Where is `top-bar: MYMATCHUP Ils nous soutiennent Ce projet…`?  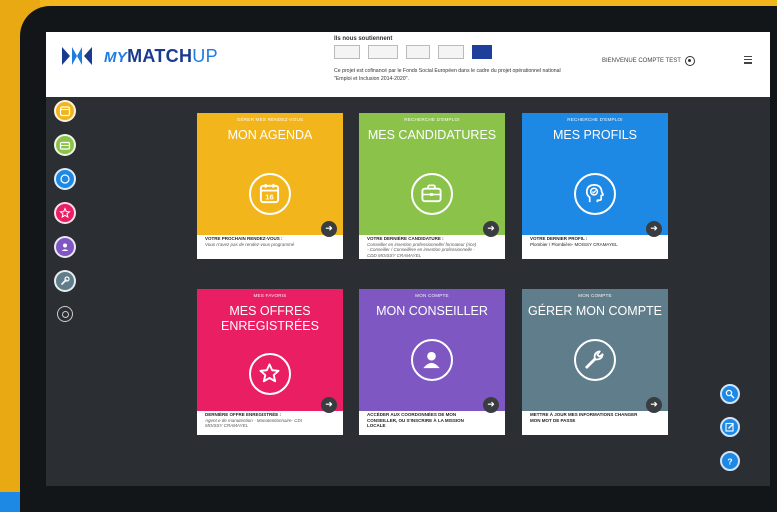 top-bar: MYMATCHUP Ils nous soutiennent Ce projet… is located at coordinates (408, 64).